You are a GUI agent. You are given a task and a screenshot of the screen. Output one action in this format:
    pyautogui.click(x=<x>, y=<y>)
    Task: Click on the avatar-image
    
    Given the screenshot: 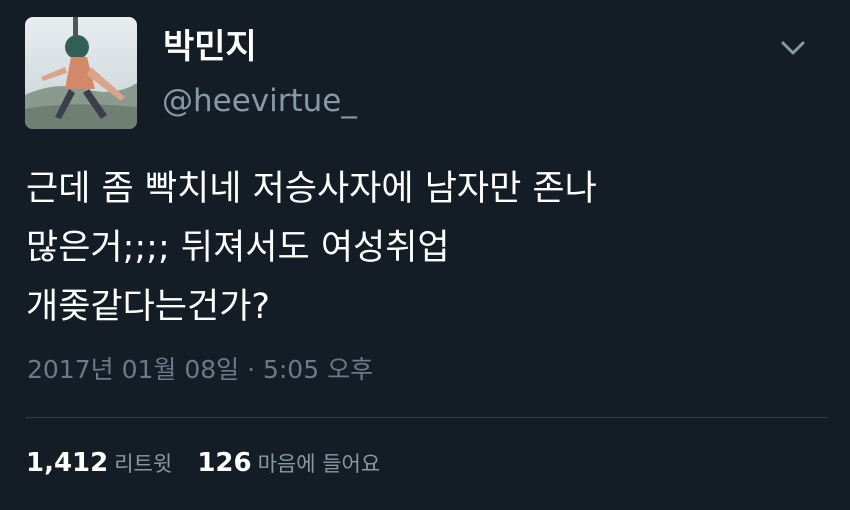 What is the action you would take?
    pyautogui.click(x=81, y=73)
    